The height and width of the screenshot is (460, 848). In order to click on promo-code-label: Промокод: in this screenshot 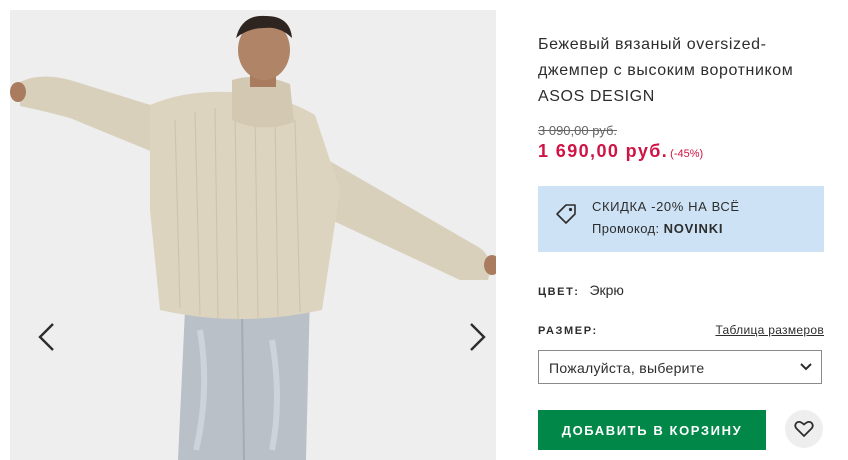, I will do `click(626, 228)`.